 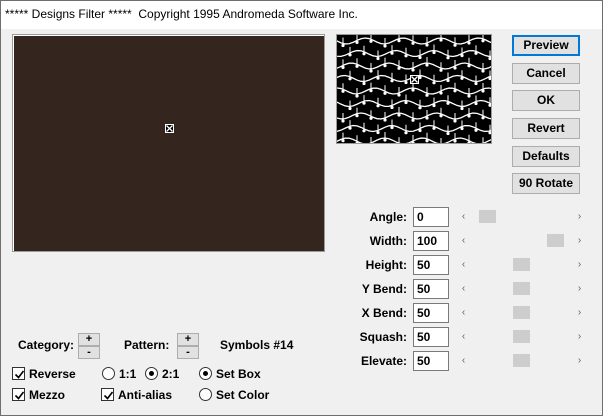 I want to click on pattern-plus-button: +, so click(x=188, y=339).